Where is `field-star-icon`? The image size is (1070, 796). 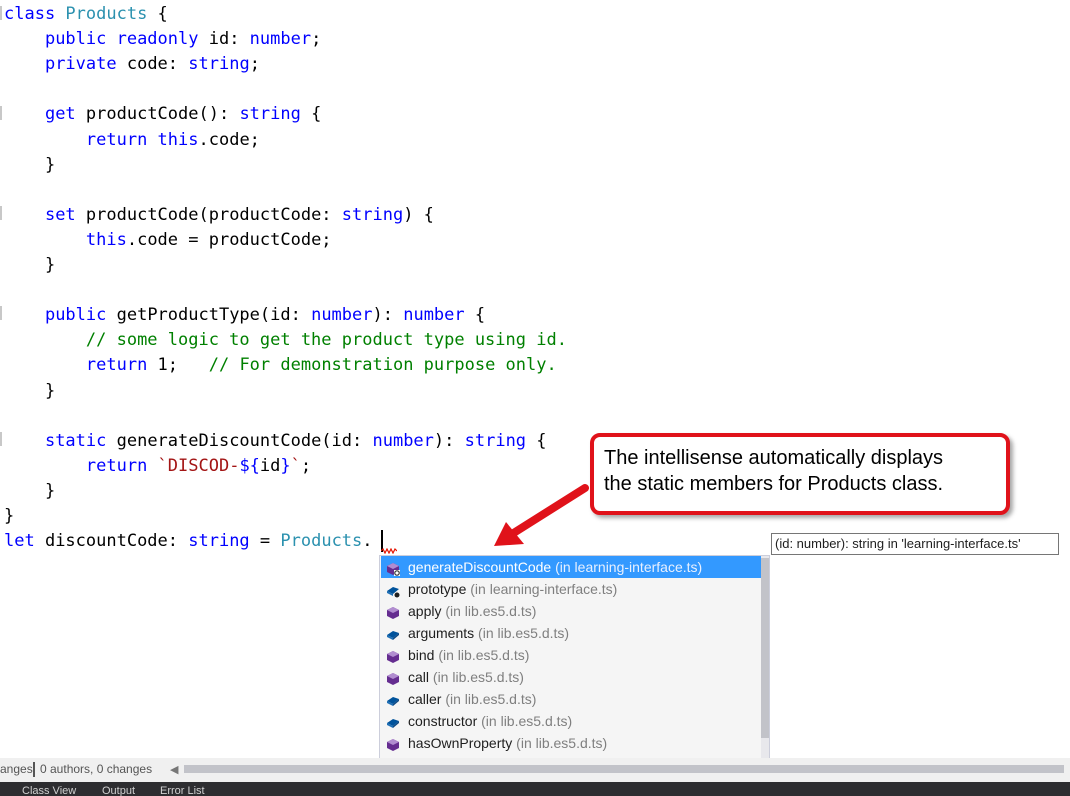 field-star-icon is located at coordinates (393, 590).